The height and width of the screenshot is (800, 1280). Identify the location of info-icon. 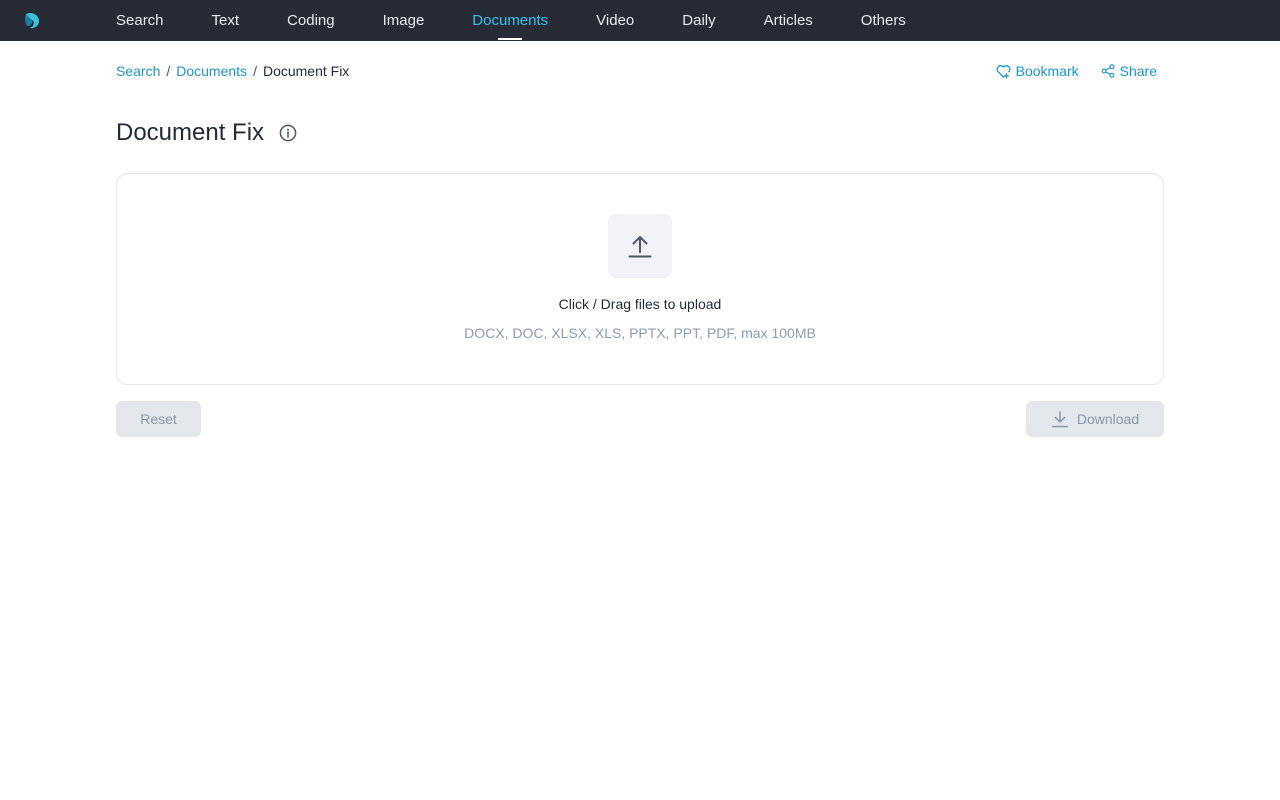
(288, 133).